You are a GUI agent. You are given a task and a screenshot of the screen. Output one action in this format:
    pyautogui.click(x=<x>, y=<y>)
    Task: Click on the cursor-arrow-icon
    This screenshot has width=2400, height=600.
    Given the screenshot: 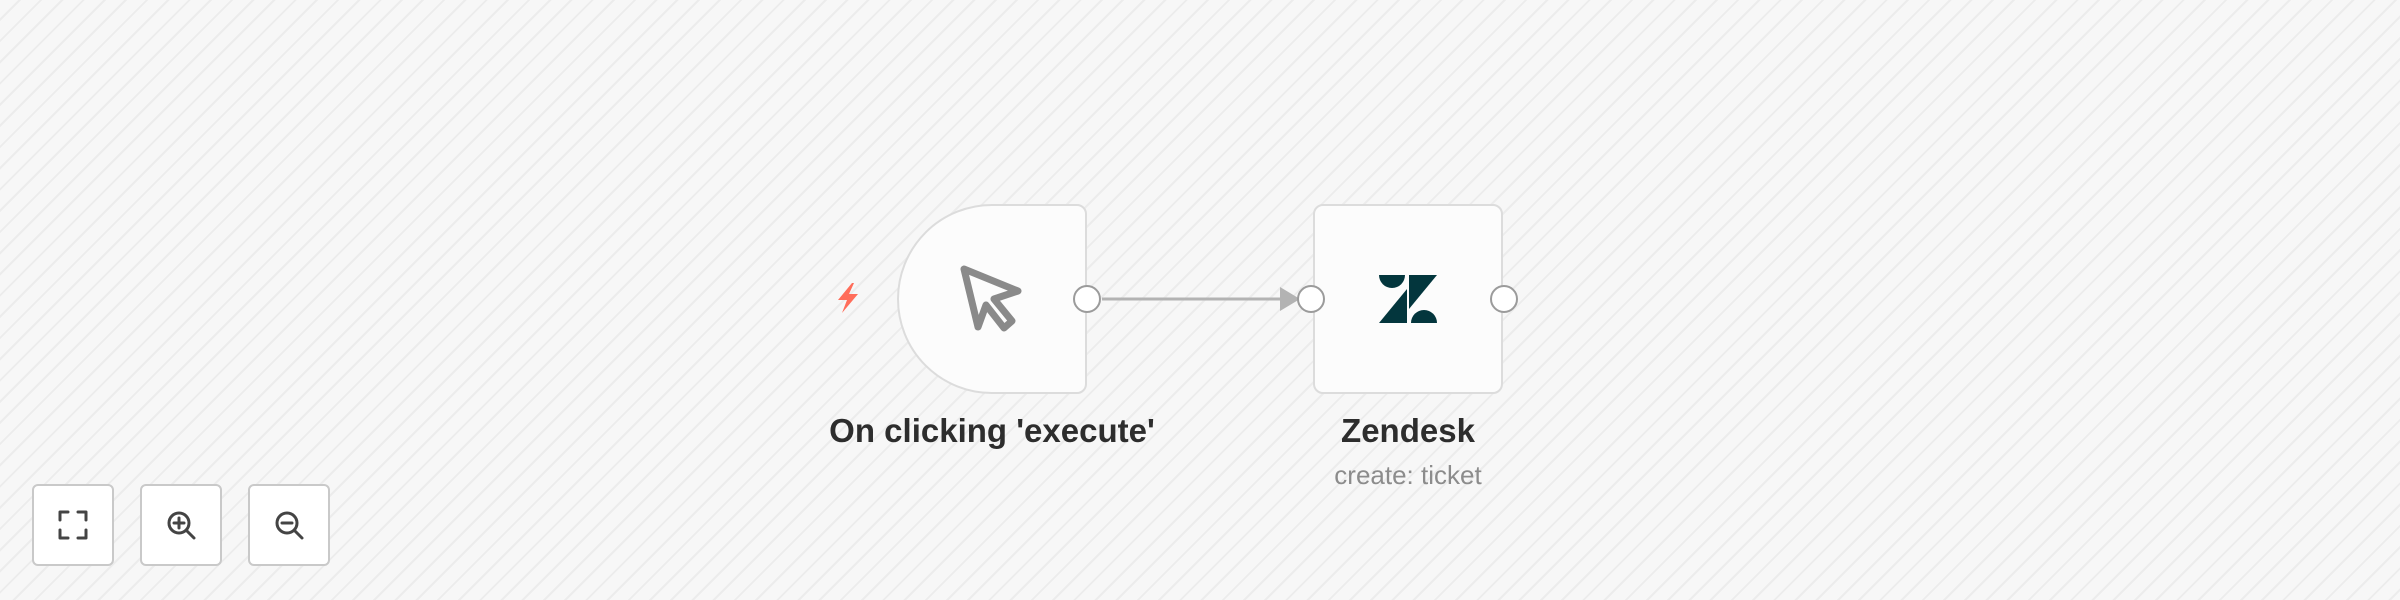 What is the action you would take?
    pyautogui.click(x=991, y=298)
    